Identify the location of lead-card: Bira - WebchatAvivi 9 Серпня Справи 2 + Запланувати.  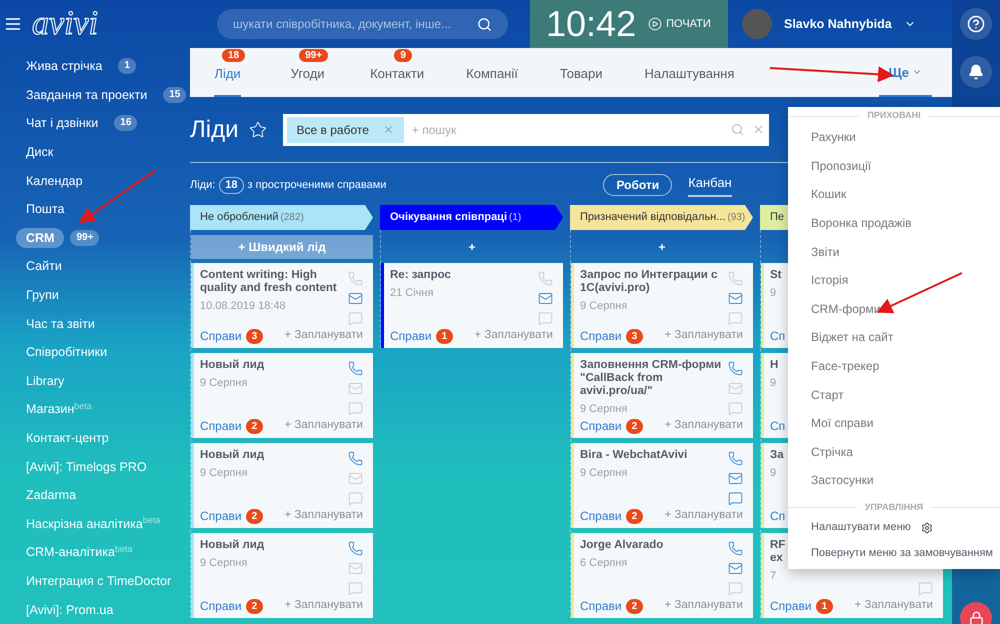
(662, 485).